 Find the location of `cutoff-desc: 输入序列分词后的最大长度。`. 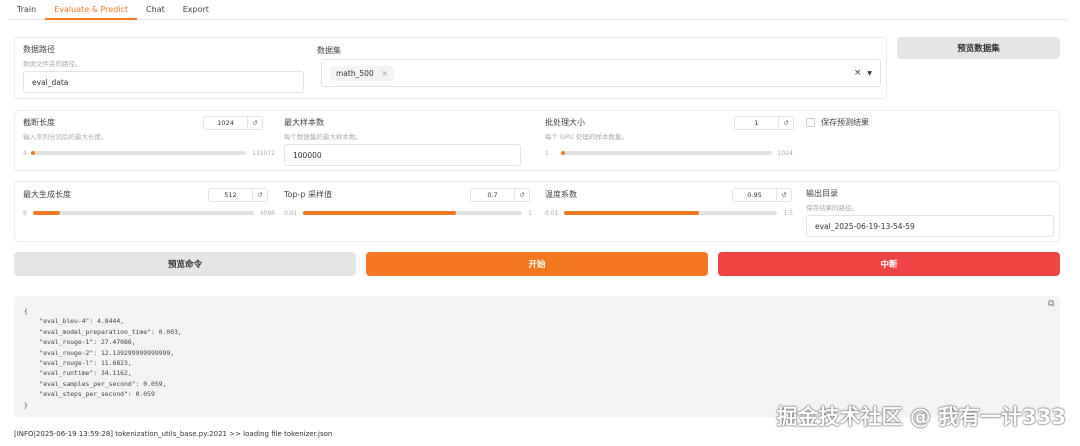

cutoff-desc: 输入序列分词后的最大长度。 is located at coordinates (65, 137).